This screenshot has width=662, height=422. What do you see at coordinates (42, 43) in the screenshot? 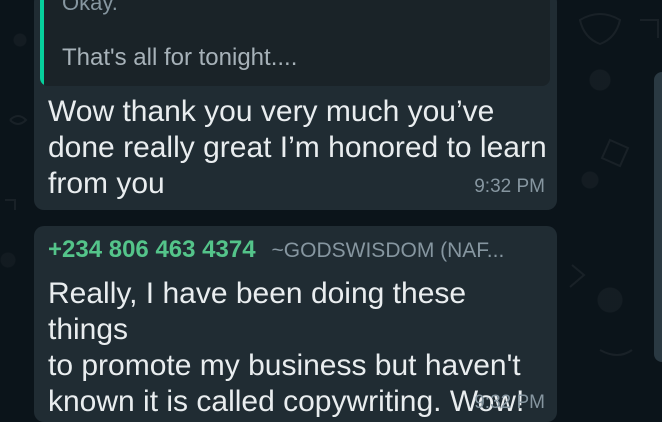
I see `quote-accent-bar` at bounding box center [42, 43].